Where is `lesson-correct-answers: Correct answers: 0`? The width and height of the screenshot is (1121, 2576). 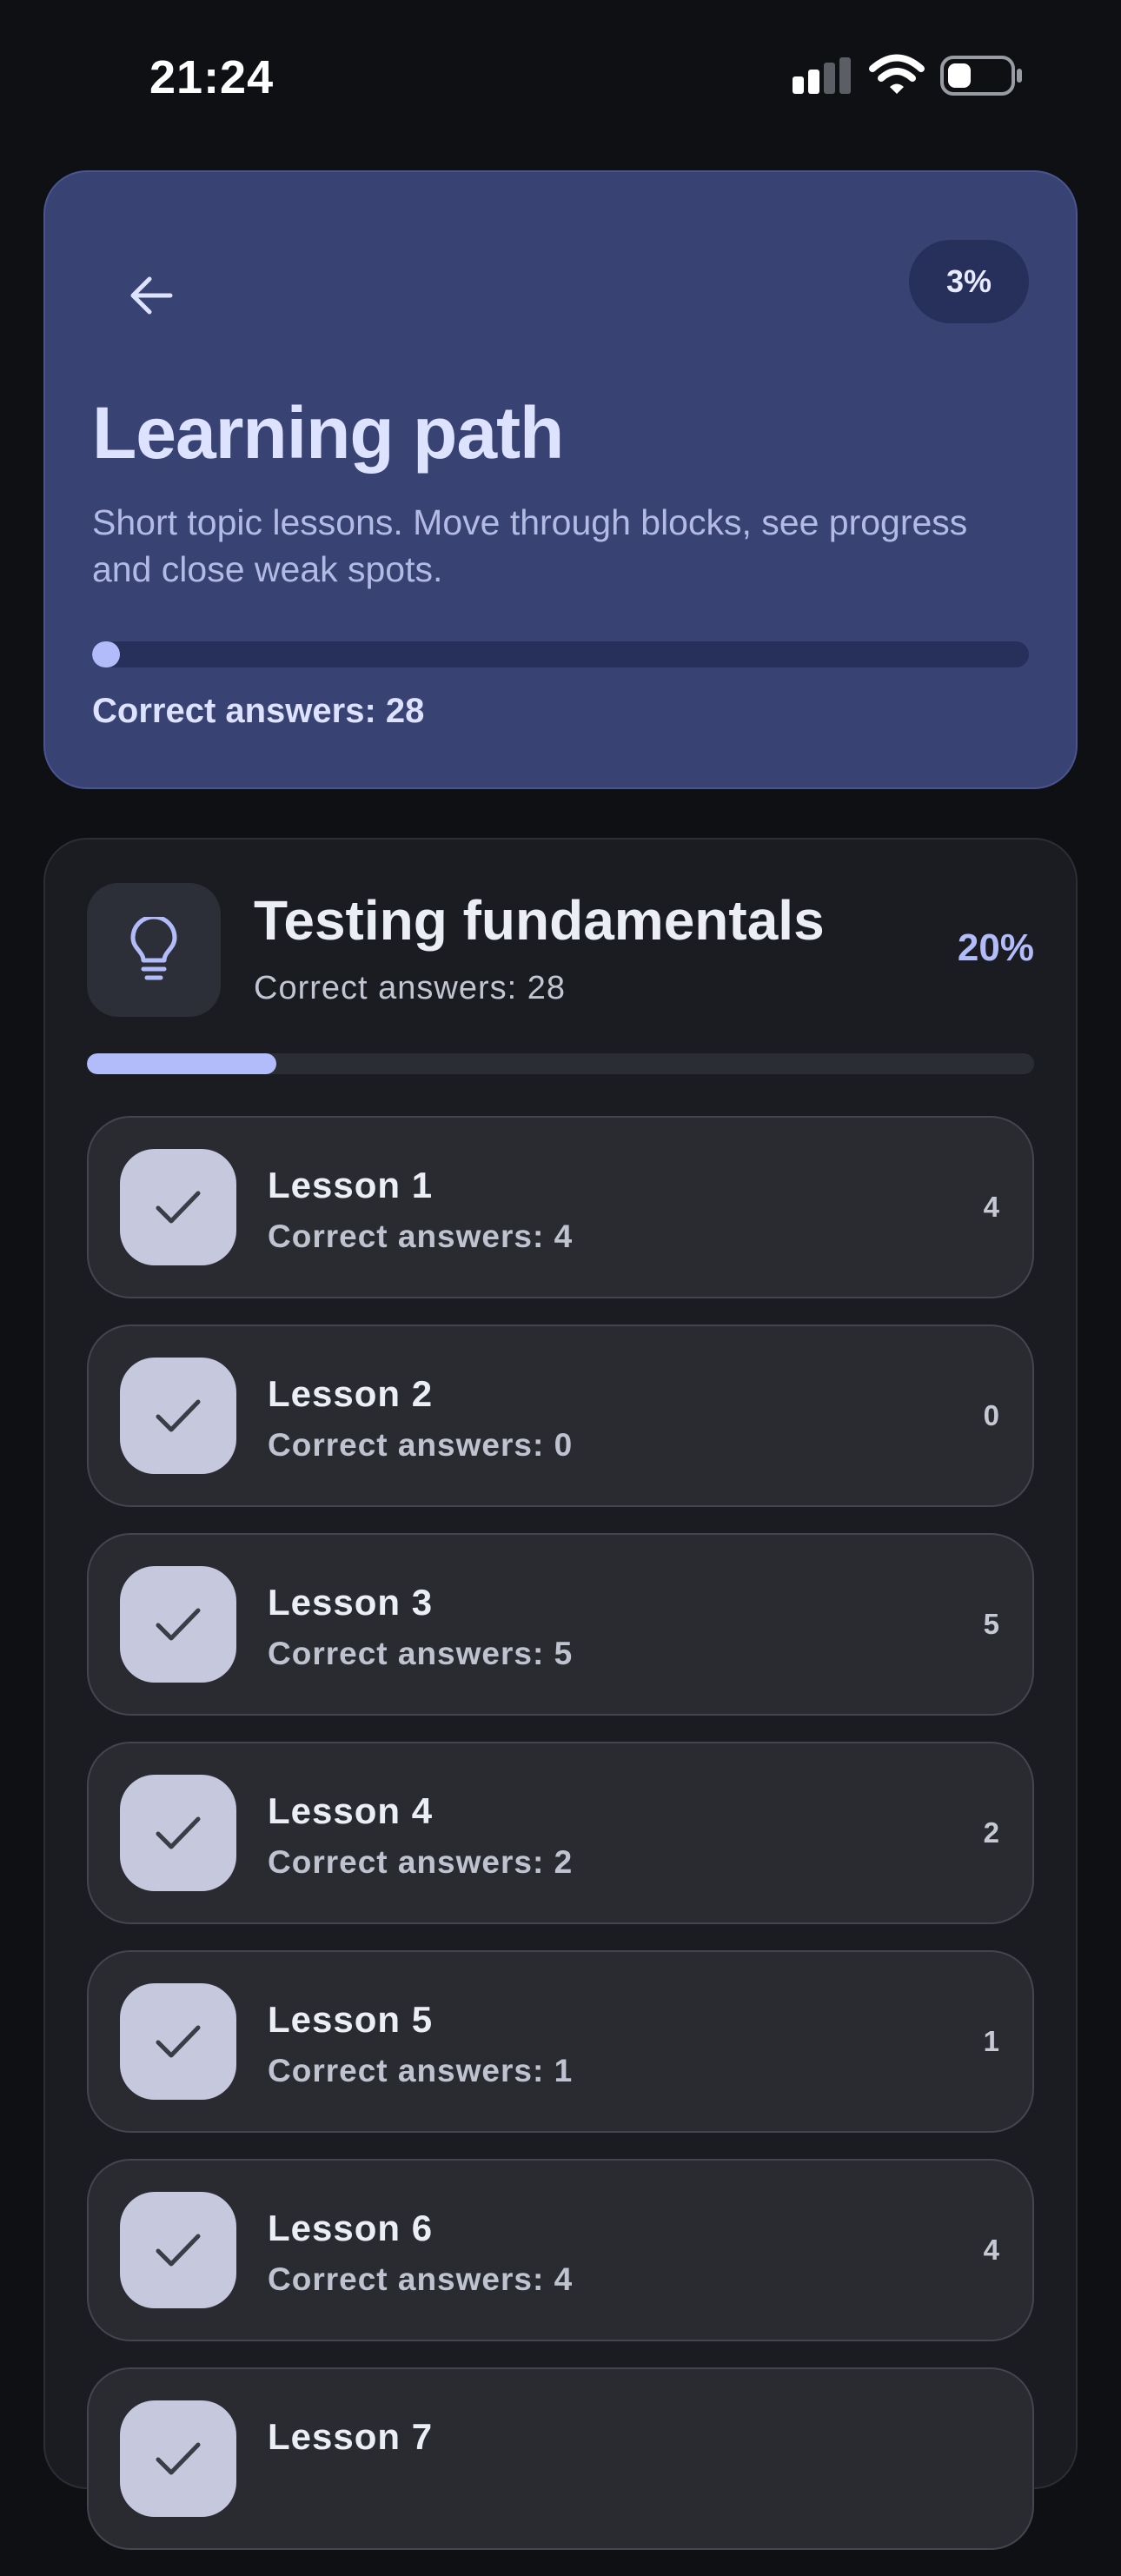
lesson-correct-answers: Correct answers: 0 is located at coordinates (421, 1445).